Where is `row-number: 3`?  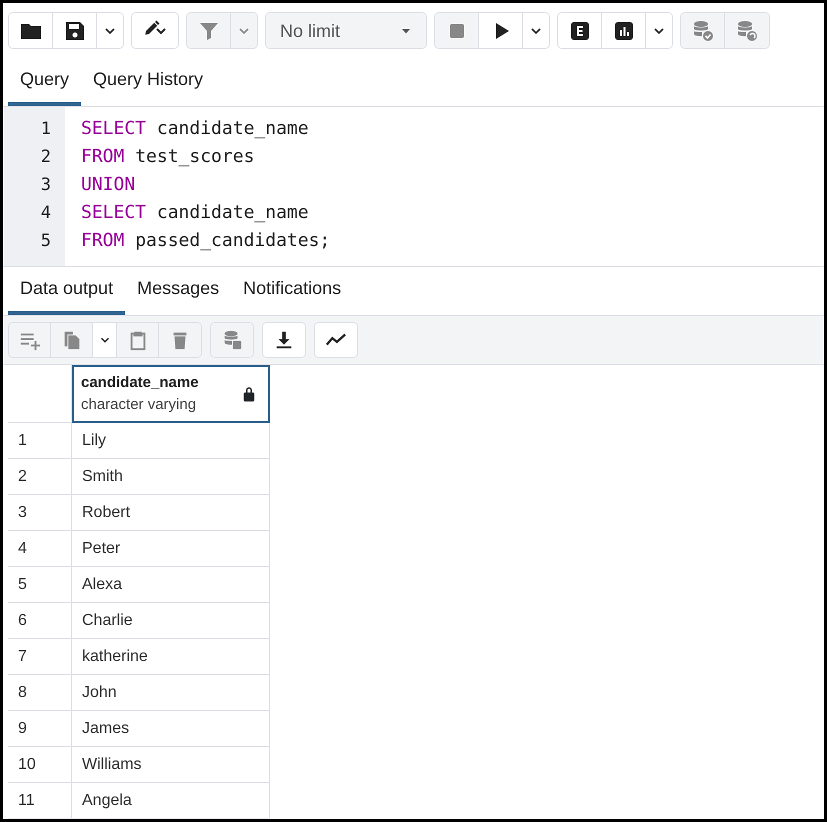
row-number: 3 is located at coordinates (40, 513).